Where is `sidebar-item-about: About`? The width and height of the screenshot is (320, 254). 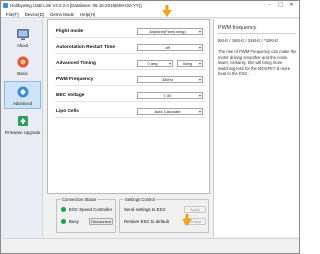 sidebar-item-about: About is located at coordinates (22, 38).